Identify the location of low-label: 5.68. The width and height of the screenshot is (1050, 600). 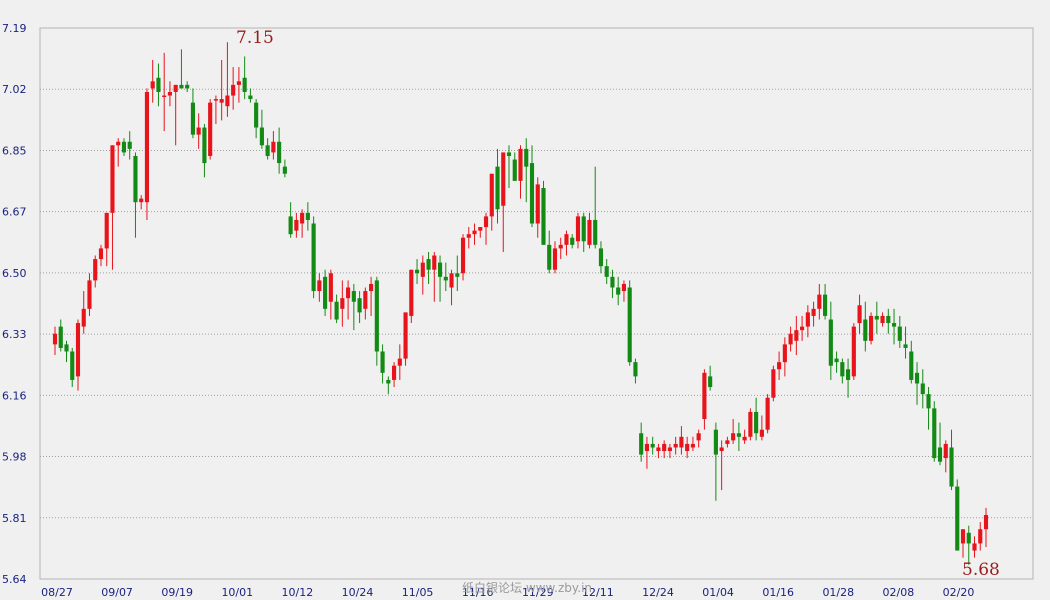
(981, 570).